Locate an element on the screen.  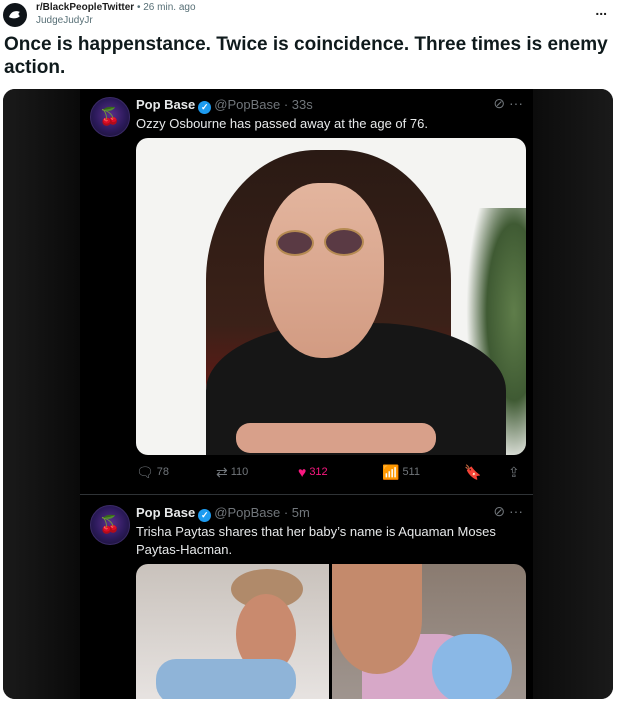
photo-baby is located at coordinates (472, 666).